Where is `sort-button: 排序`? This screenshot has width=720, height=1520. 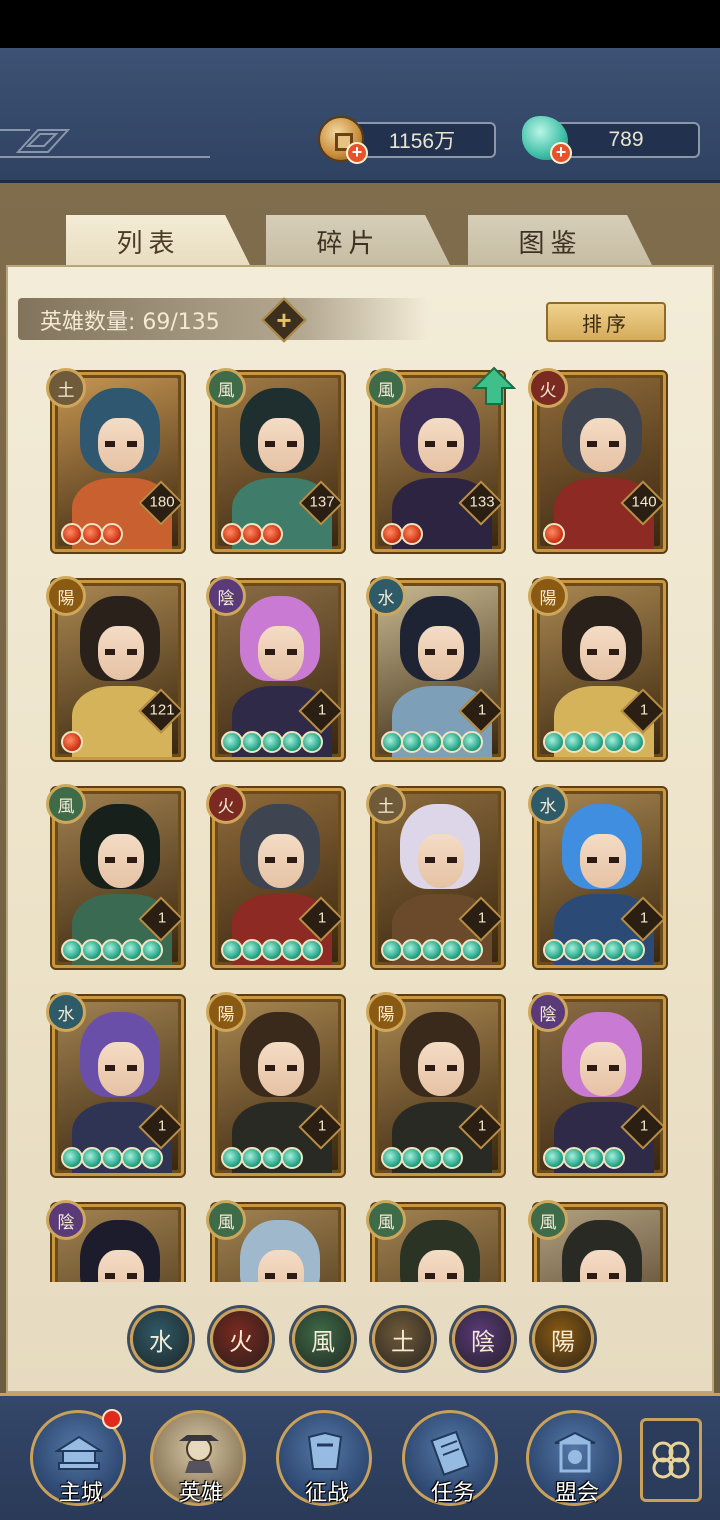 sort-button: 排序 is located at coordinates (606, 322).